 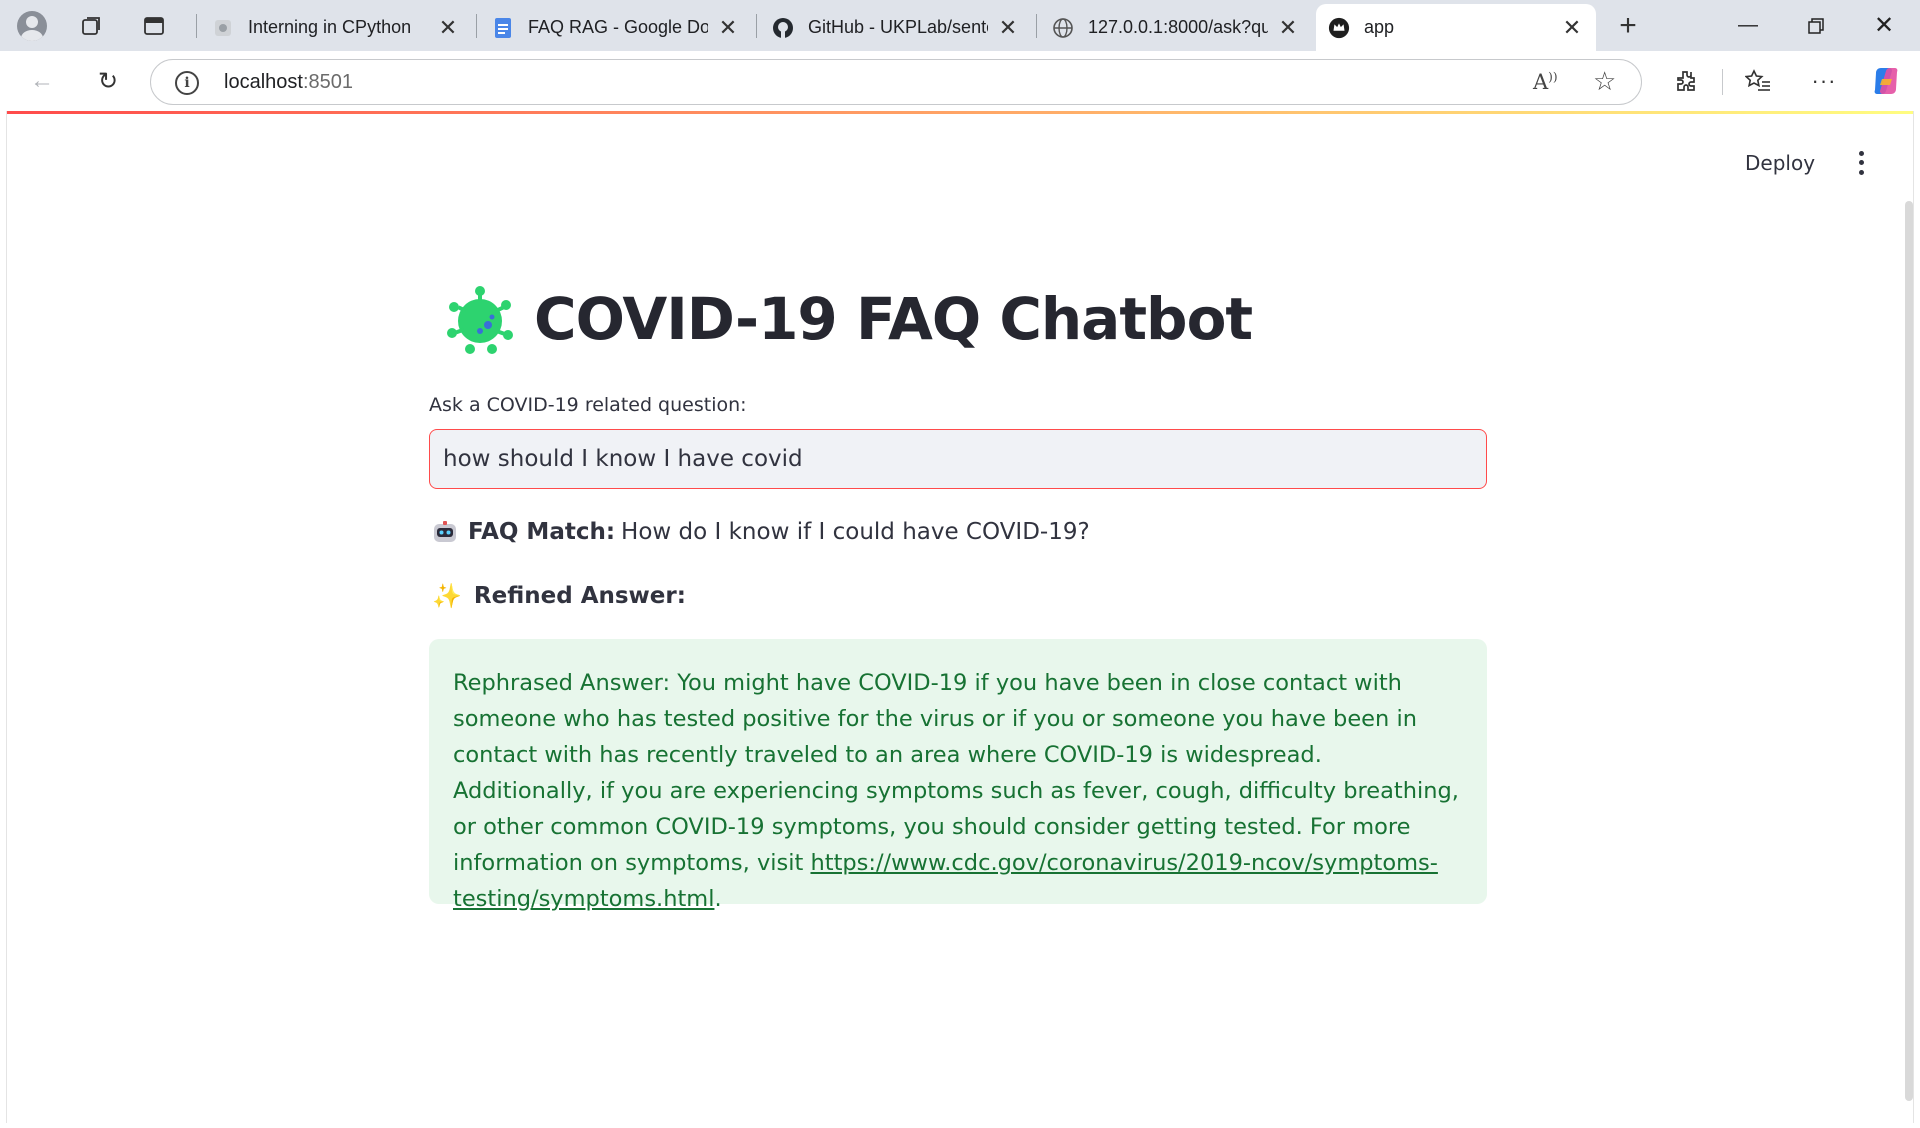 What do you see at coordinates (960, 112) in the screenshot?
I see `header-decoration-bar` at bounding box center [960, 112].